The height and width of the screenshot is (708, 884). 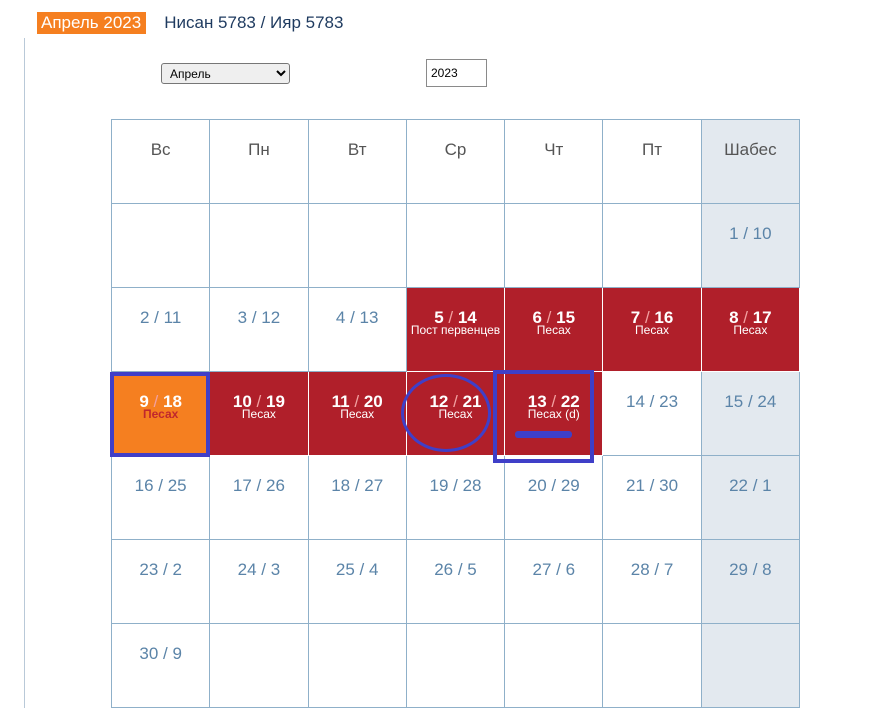 I want to click on day-cell-content: 19 / 28, so click(x=455, y=475).